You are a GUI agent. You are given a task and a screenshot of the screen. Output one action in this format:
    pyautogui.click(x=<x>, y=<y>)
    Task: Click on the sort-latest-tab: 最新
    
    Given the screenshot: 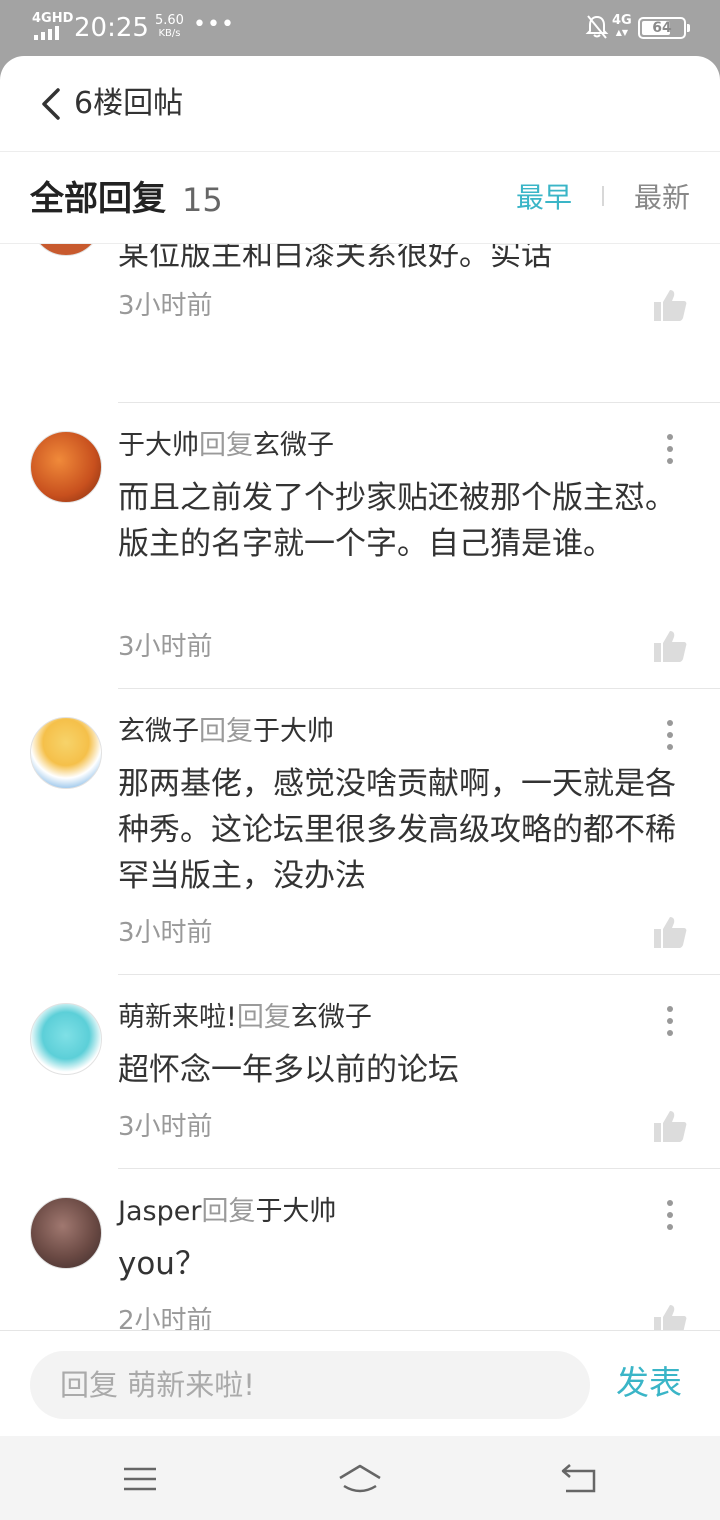 What is the action you would take?
    pyautogui.click(x=662, y=198)
    